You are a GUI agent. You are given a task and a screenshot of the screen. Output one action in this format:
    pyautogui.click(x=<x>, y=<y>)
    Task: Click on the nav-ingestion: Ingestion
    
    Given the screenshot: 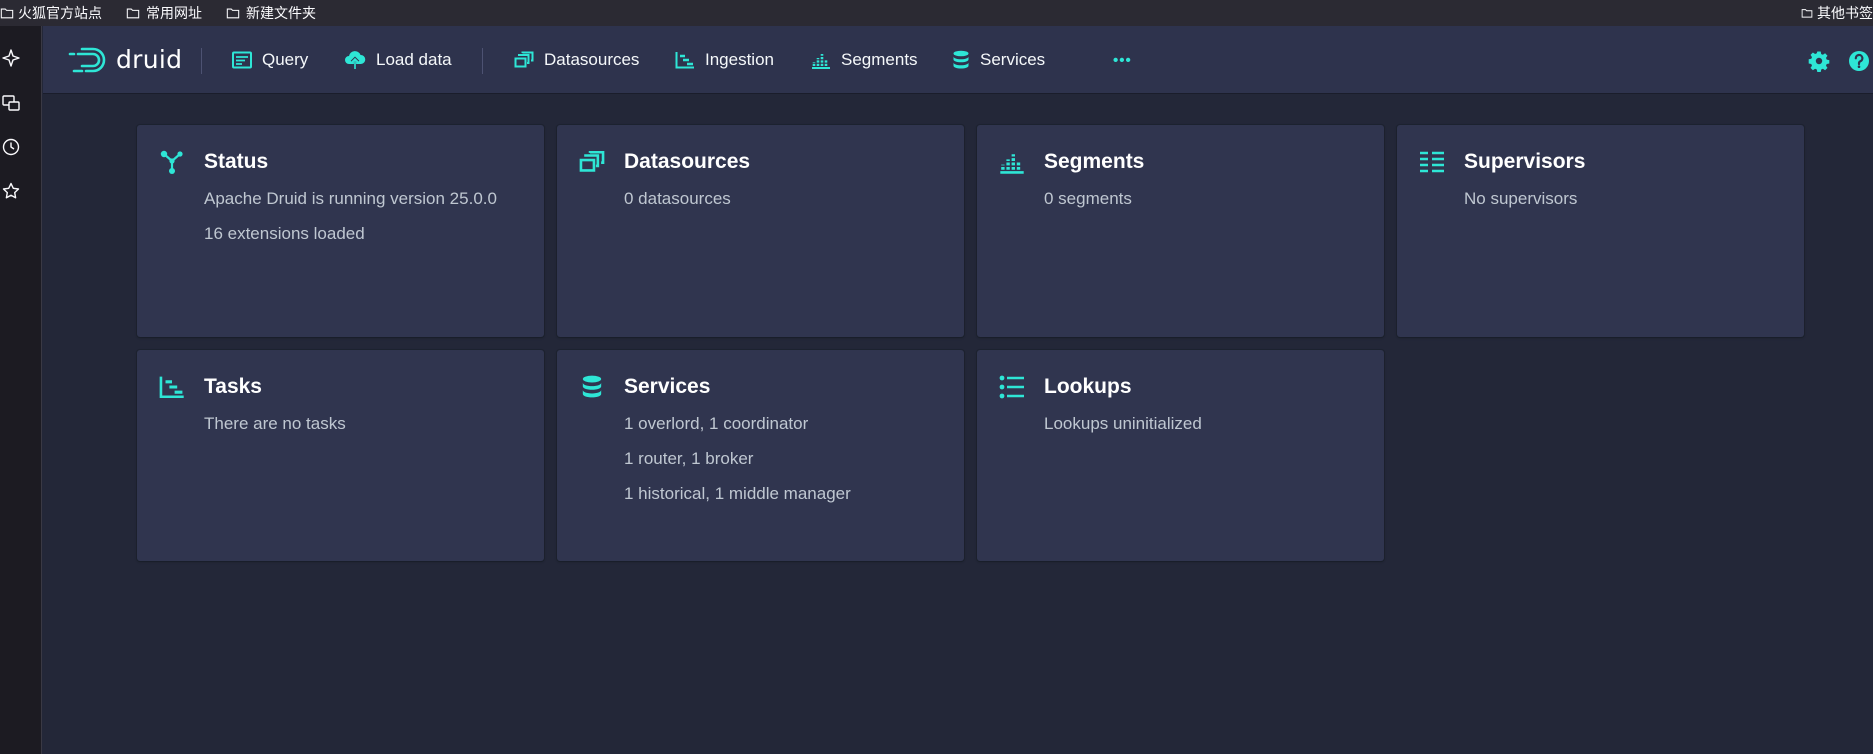 What is the action you would take?
    pyautogui.click(x=724, y=60)
    